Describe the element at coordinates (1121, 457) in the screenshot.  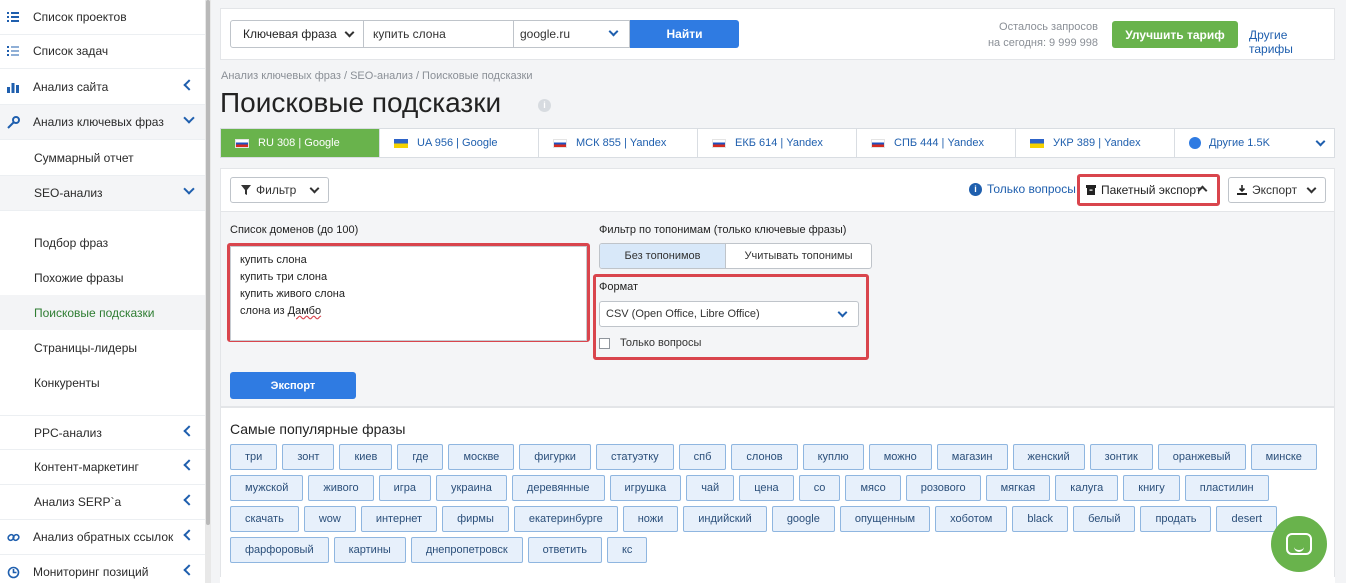
I see `phrase-chip: зонтик` at that location.